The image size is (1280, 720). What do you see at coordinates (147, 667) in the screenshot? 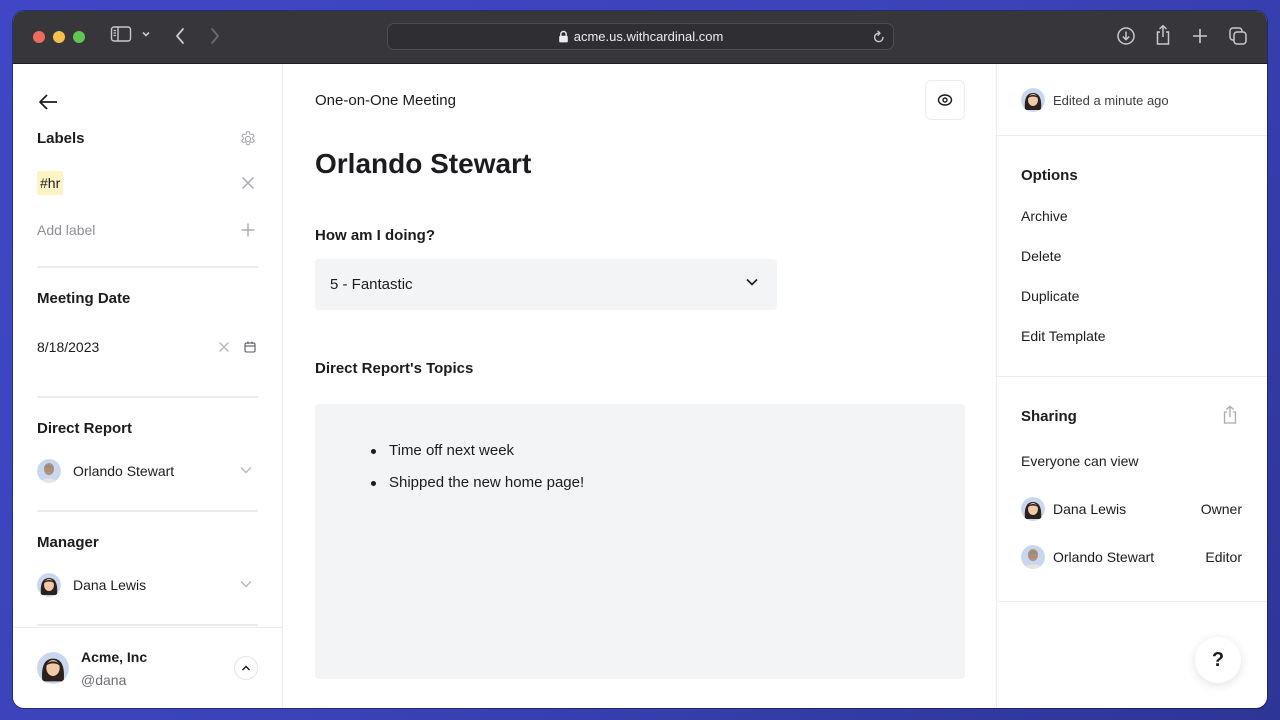
I see `user-account-footer: Acme, Inc @dana` at bounding box center [147, 667].